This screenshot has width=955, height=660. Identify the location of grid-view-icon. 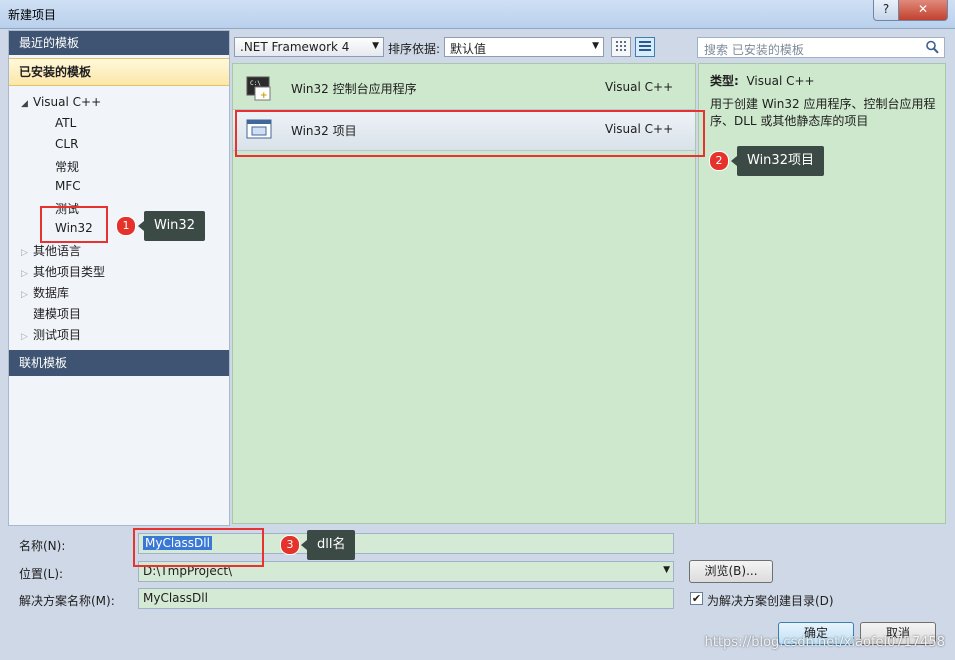
(621, 46).